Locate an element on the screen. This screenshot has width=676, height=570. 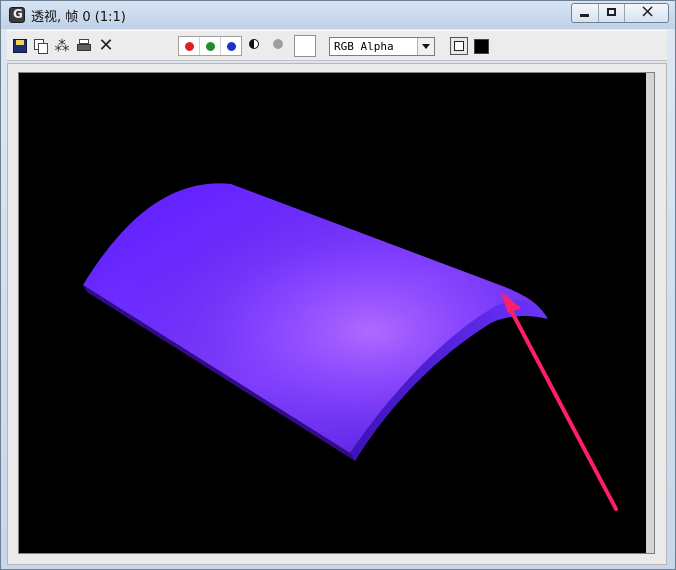
chevron-down-icon is located at coordinates (425, 46).